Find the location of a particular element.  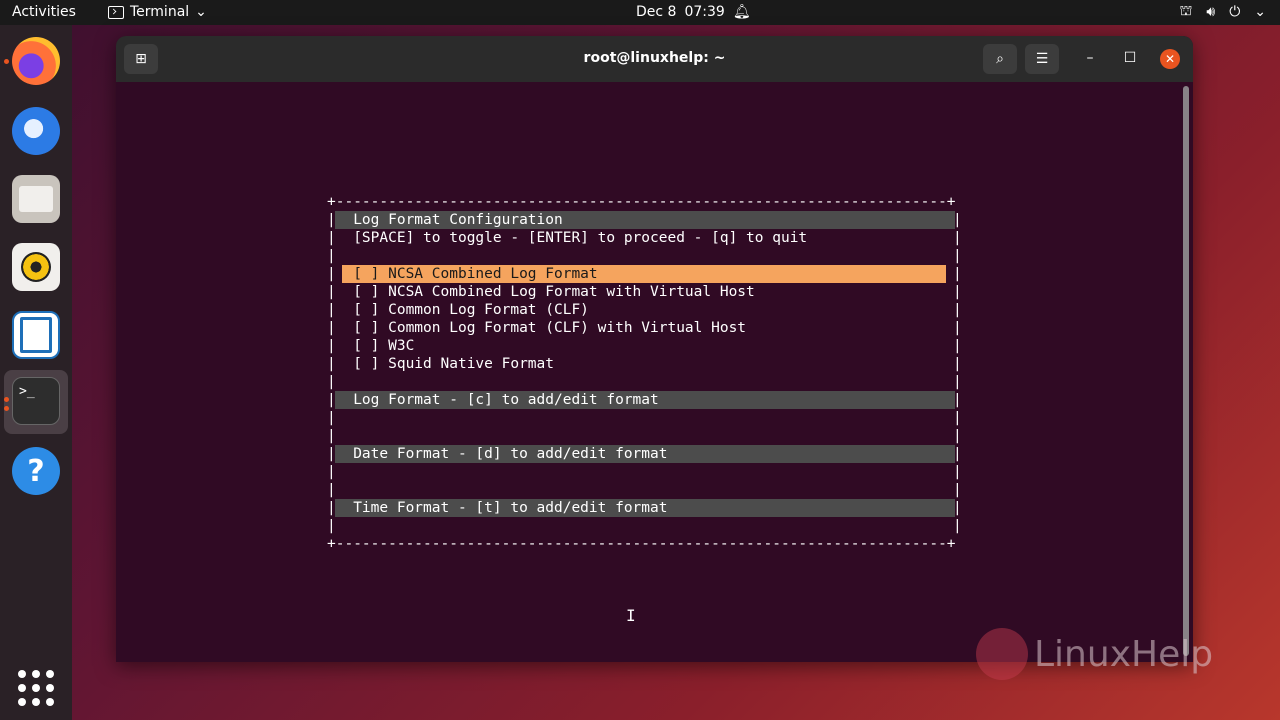

dialog-title: Log Format Configuration is located at coordinates (458, 220).